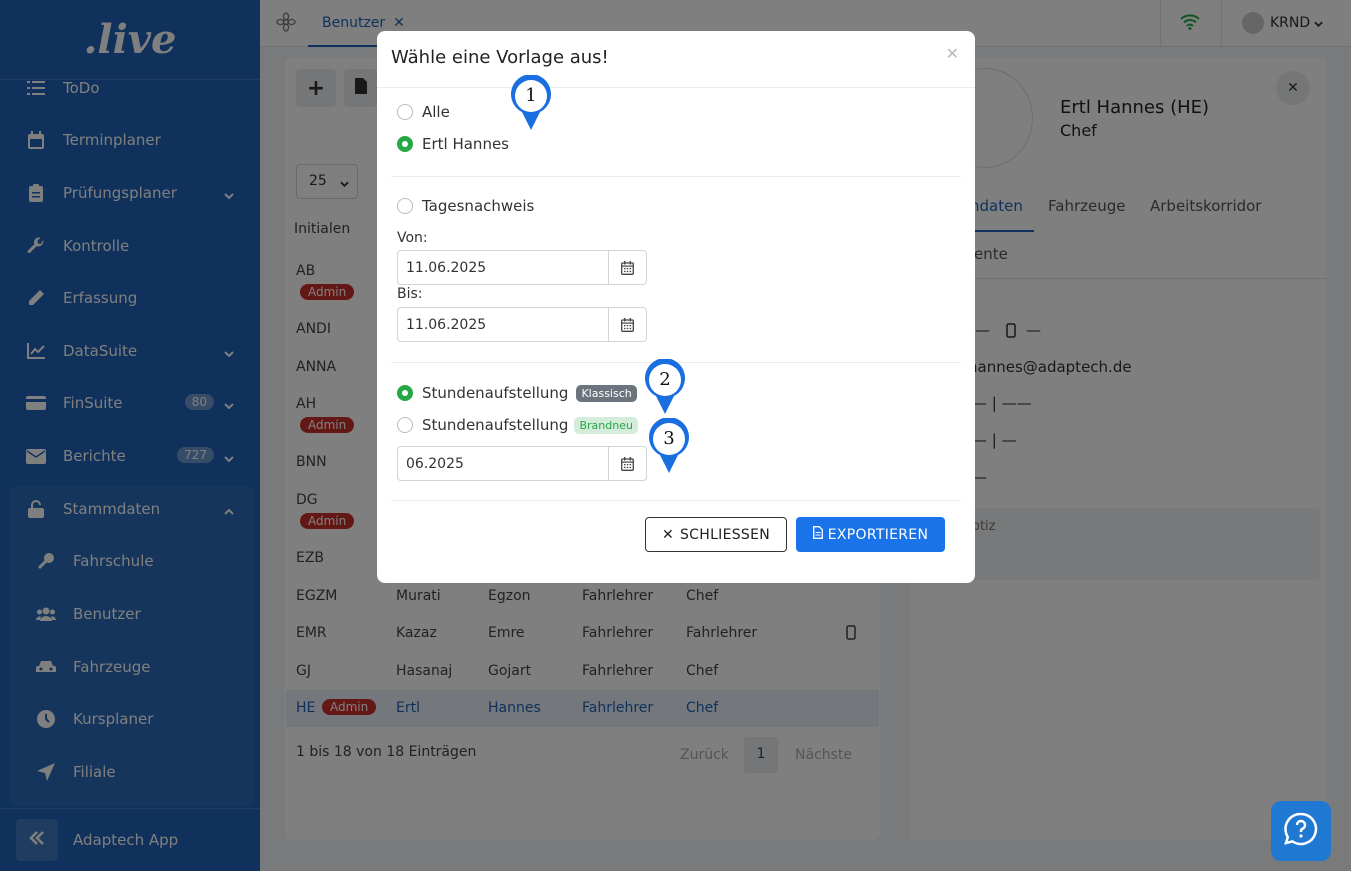 Image resolution: width=1351 pixels, height=871 pixels. I want to click on date-to-input: 11.06.2025, so click(522, 324).